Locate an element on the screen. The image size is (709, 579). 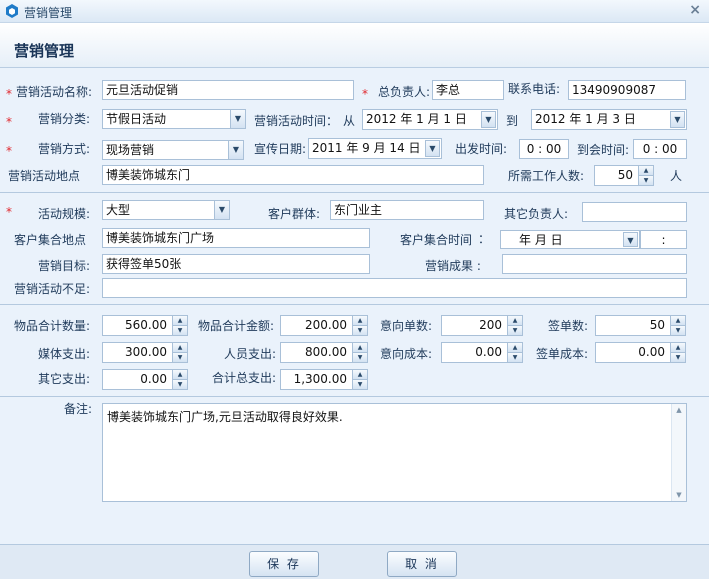
signed-orders-stepper: 50 ▲ ▼ is located at coordinates (640, 325).